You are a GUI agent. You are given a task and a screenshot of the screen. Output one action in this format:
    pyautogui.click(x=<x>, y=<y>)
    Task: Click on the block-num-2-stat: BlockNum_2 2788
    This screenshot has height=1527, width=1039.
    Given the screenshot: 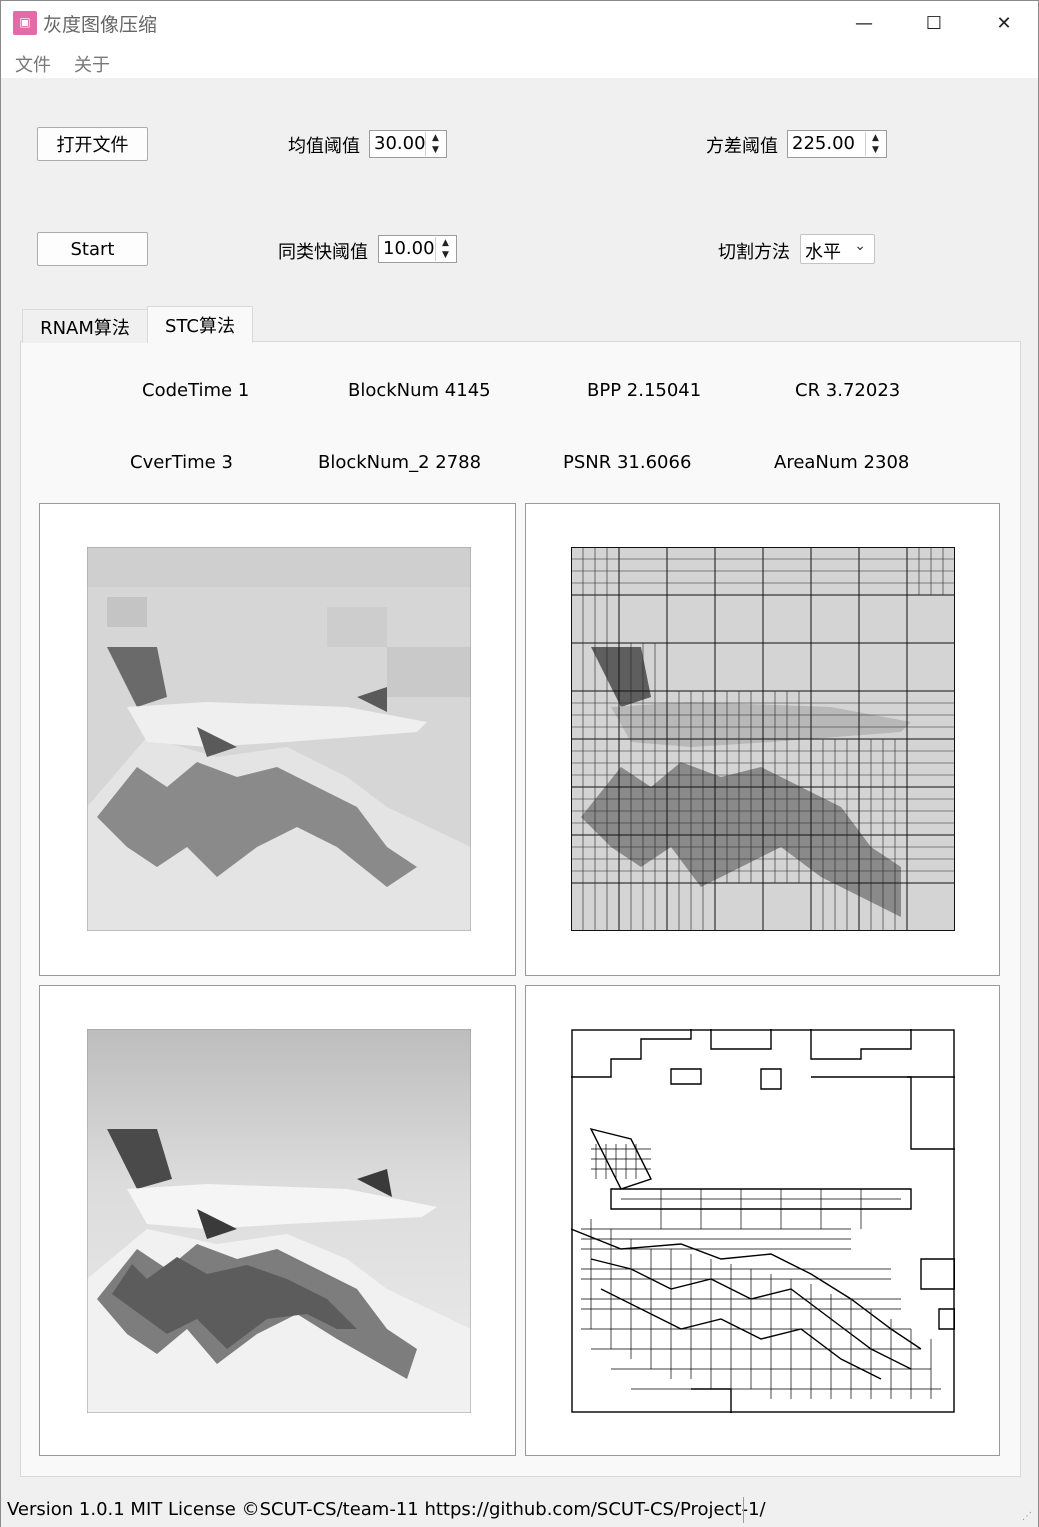 What is the action you would take?
    pyautogui.click(x=400, y=462)
    